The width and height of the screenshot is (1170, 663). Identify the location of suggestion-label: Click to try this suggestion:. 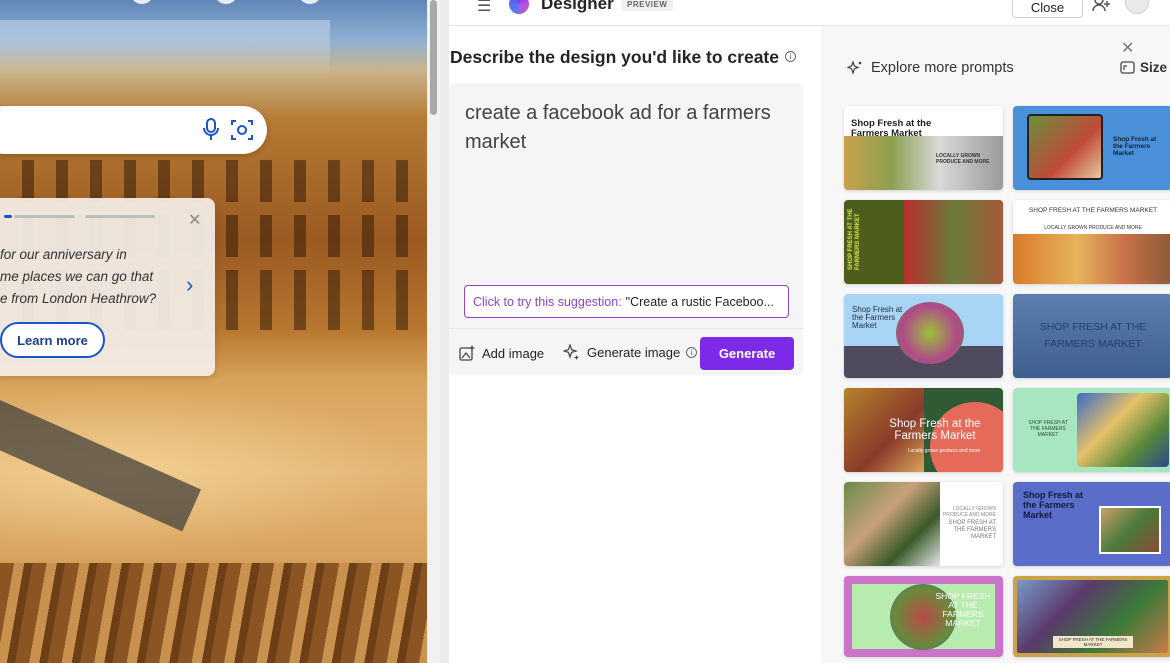
(547, 301).